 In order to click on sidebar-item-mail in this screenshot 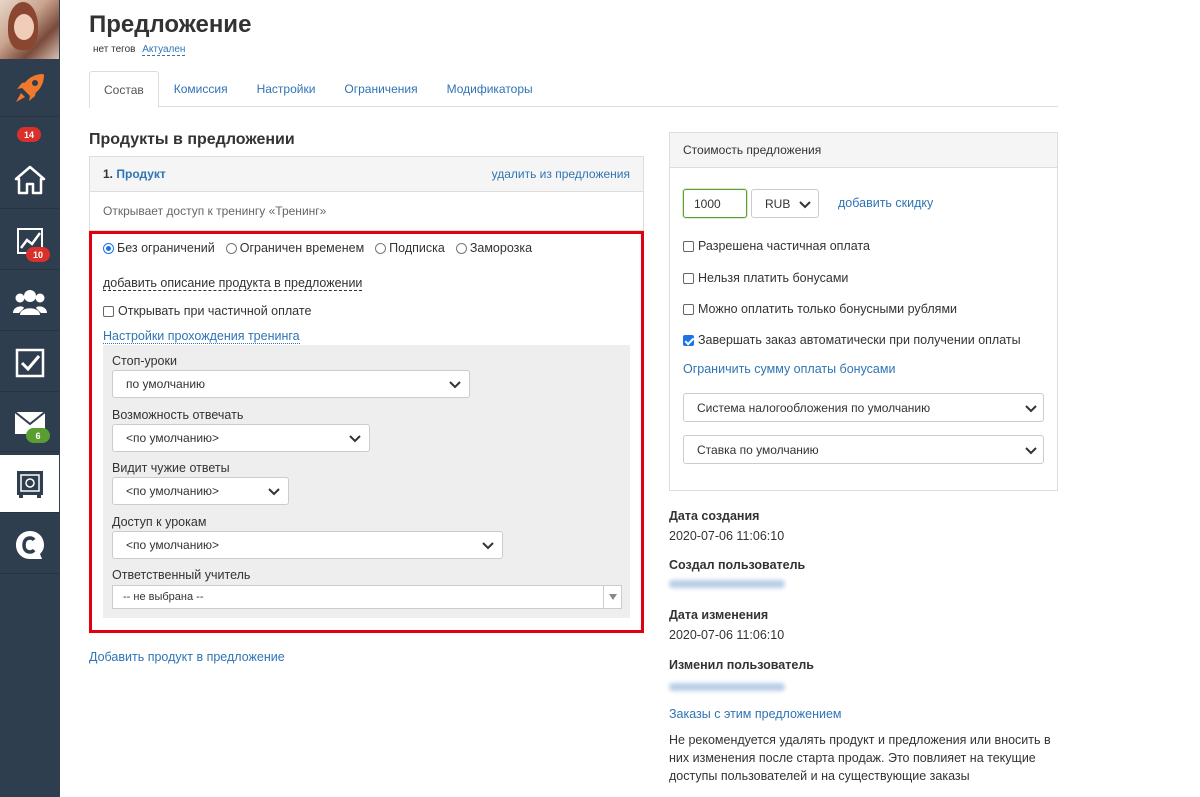, I will do `click(29, 423)`.